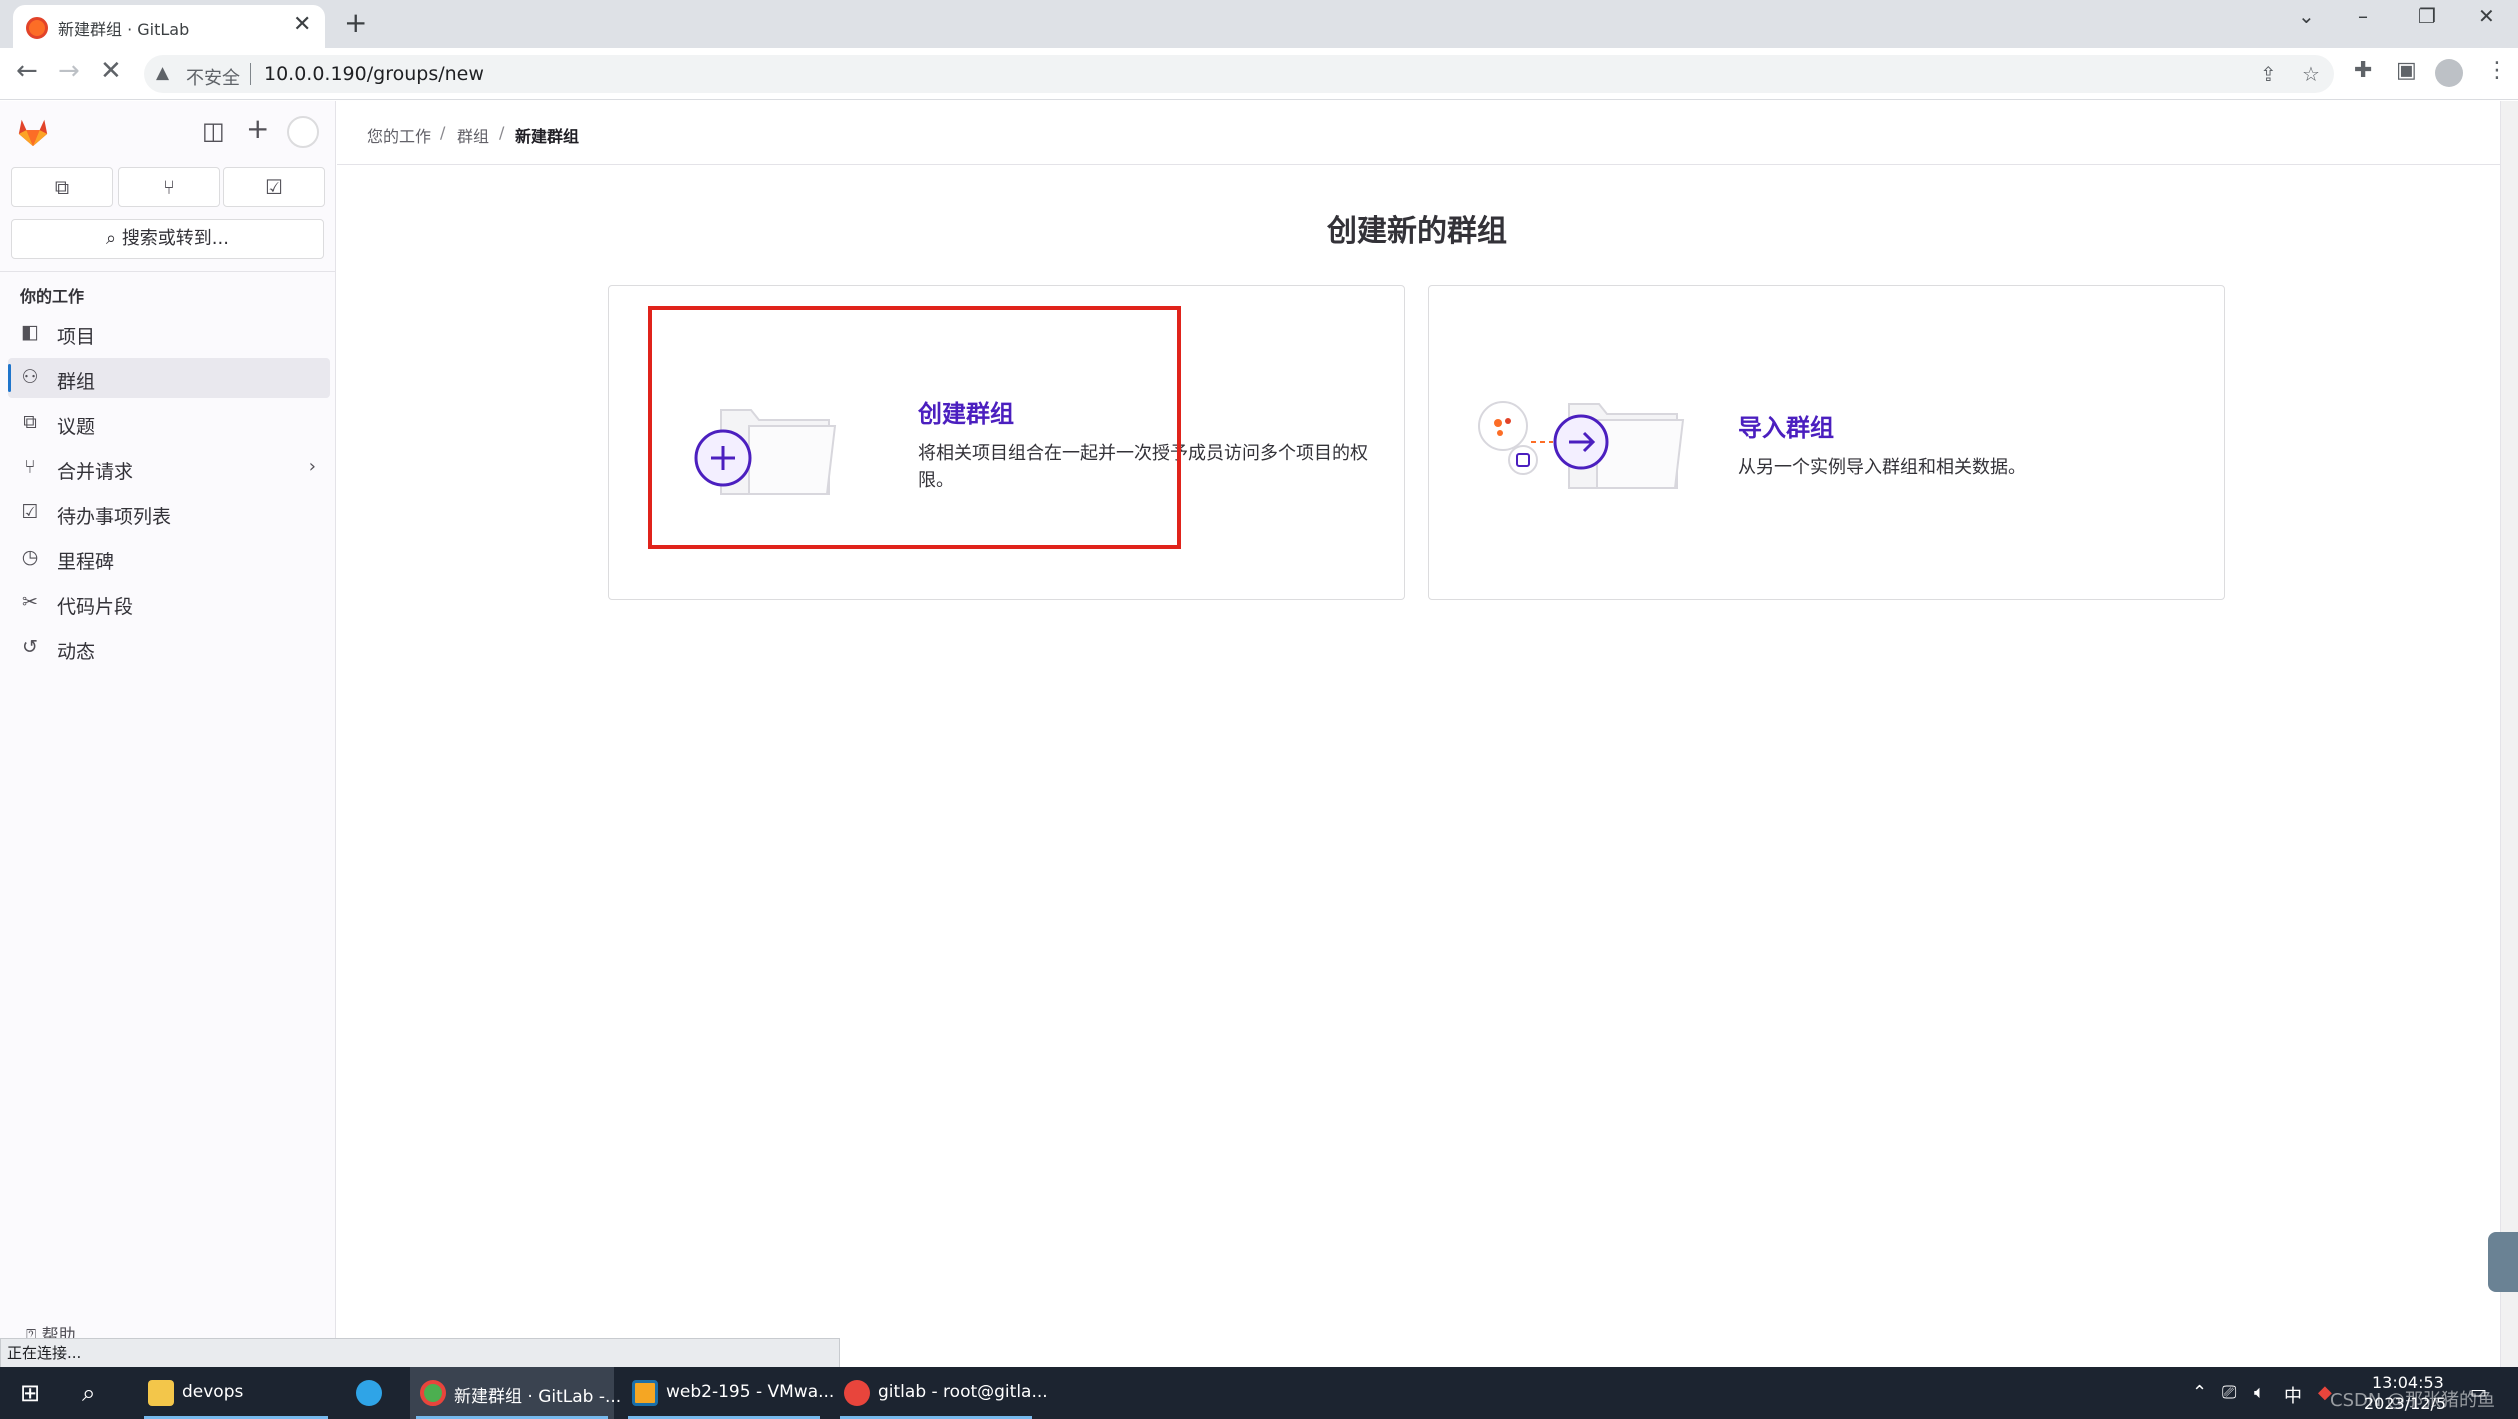 The image size is (2518, 1419). I want to click on sidebar-item-milestones: ◷ 里程碑, so click(169, 558).